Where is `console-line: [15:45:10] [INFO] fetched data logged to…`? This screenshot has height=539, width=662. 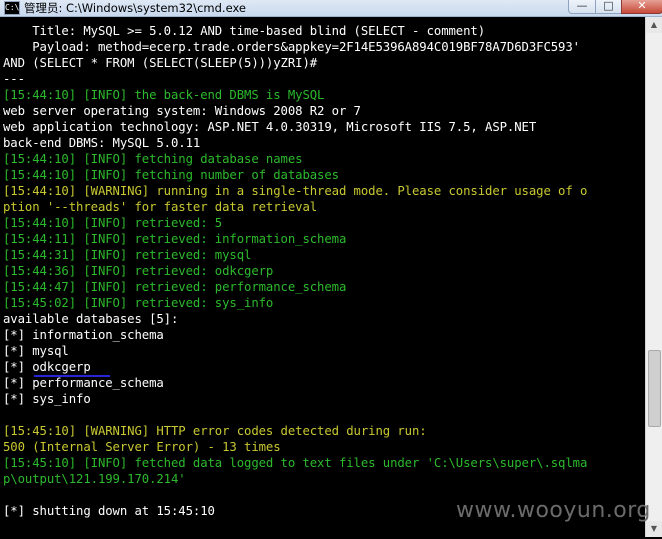
console-line: [15:45:10] [INFO] fetched data logged to… is located at coordinates (295, 463).